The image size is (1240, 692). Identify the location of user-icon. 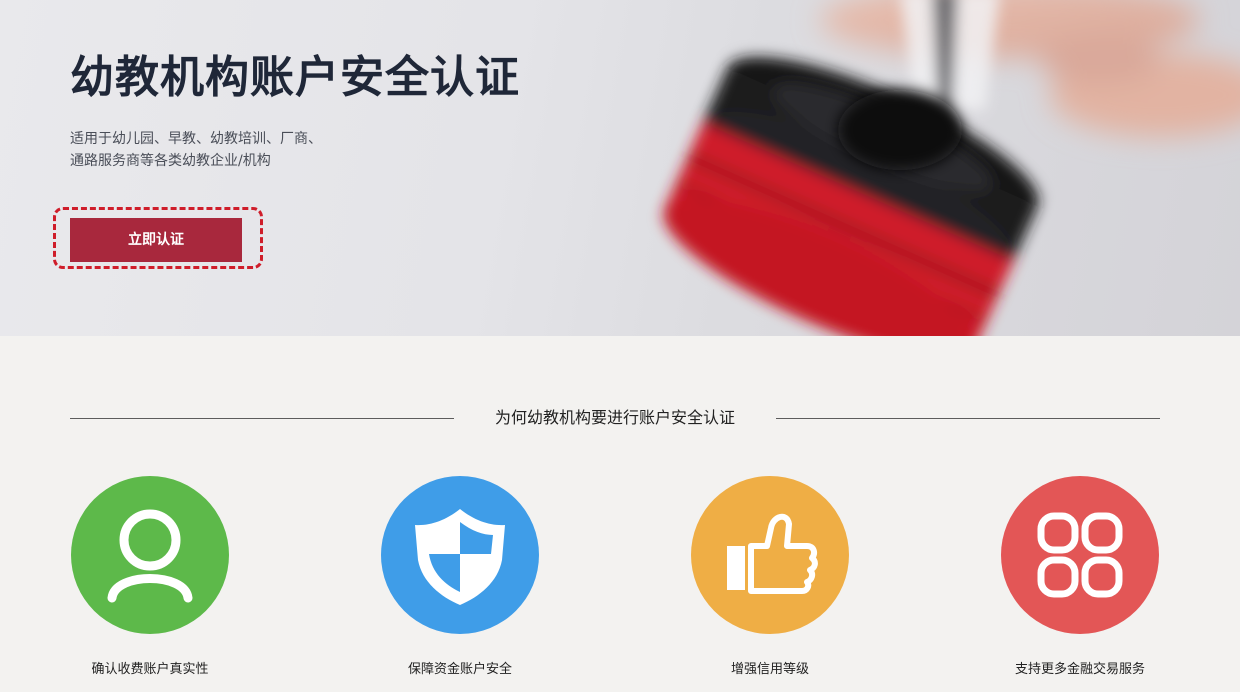
(150, 556).